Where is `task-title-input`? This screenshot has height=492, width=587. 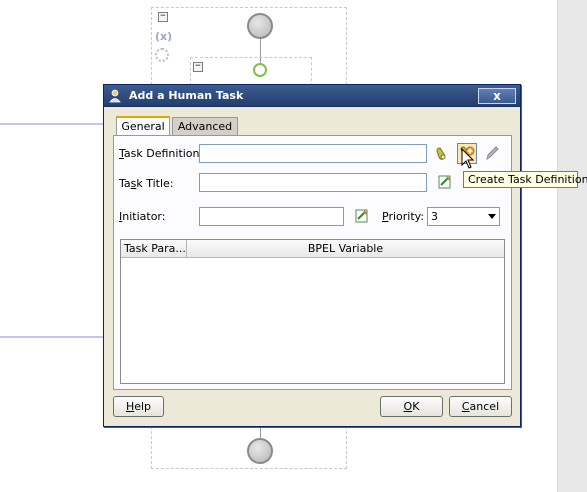 task-title-input is located at coordinates (313, 182).